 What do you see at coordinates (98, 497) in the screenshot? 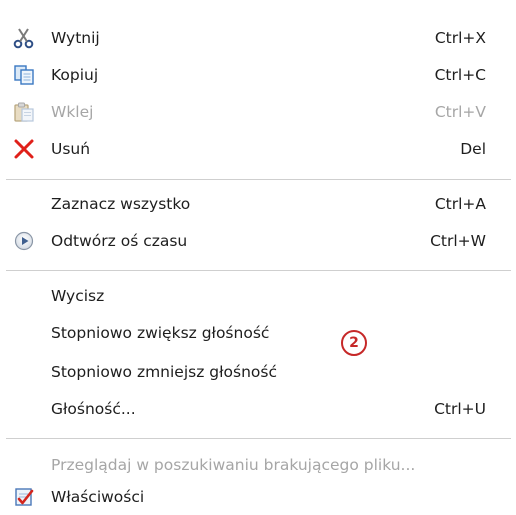
I see `menu-item-label: Właściwości` at bounding box center [98, 497].